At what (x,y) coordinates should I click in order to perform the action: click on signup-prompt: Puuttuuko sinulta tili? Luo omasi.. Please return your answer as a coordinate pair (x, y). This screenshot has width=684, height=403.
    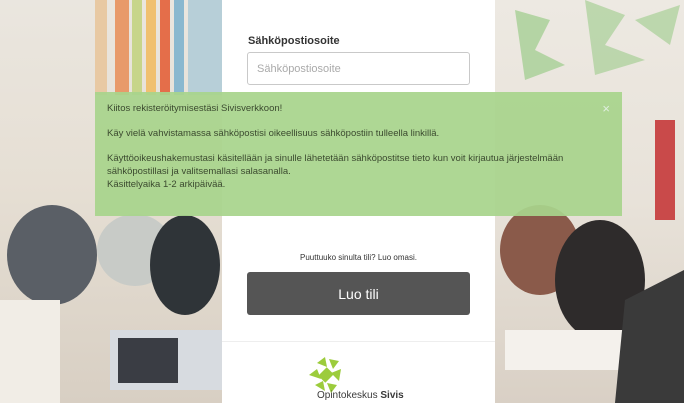
    Looking at the image, I should click on (358, 257).